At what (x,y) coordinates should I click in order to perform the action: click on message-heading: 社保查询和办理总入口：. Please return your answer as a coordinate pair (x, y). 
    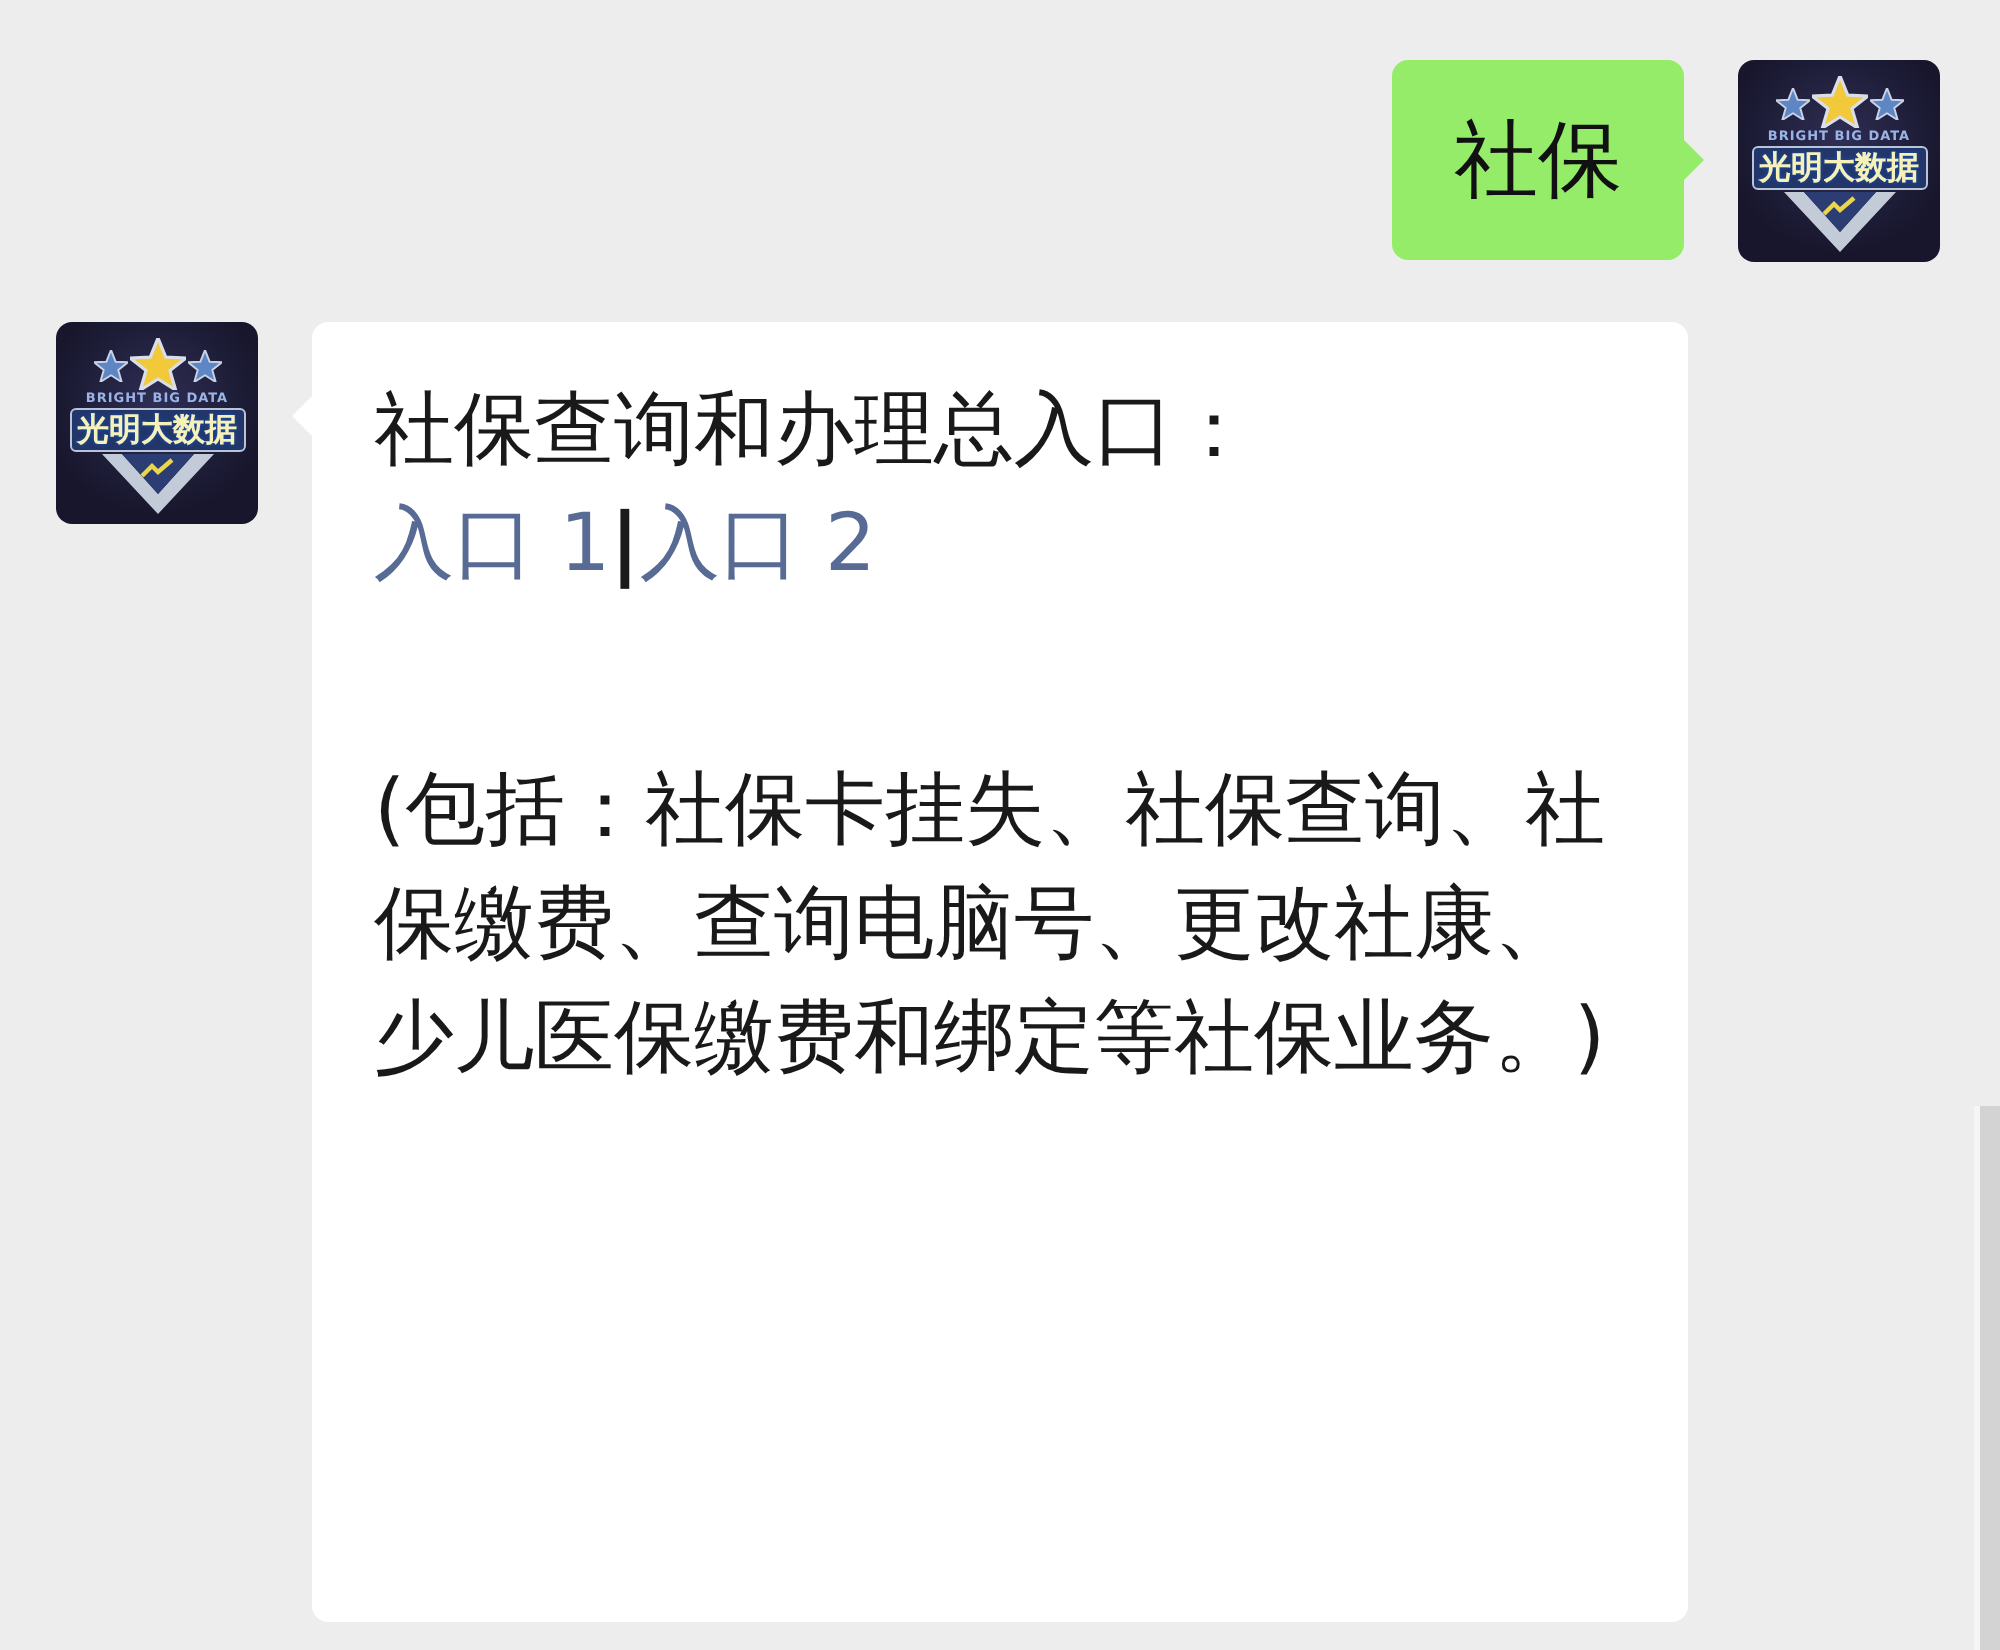
    Looking at the image, I should click on (815, 431).